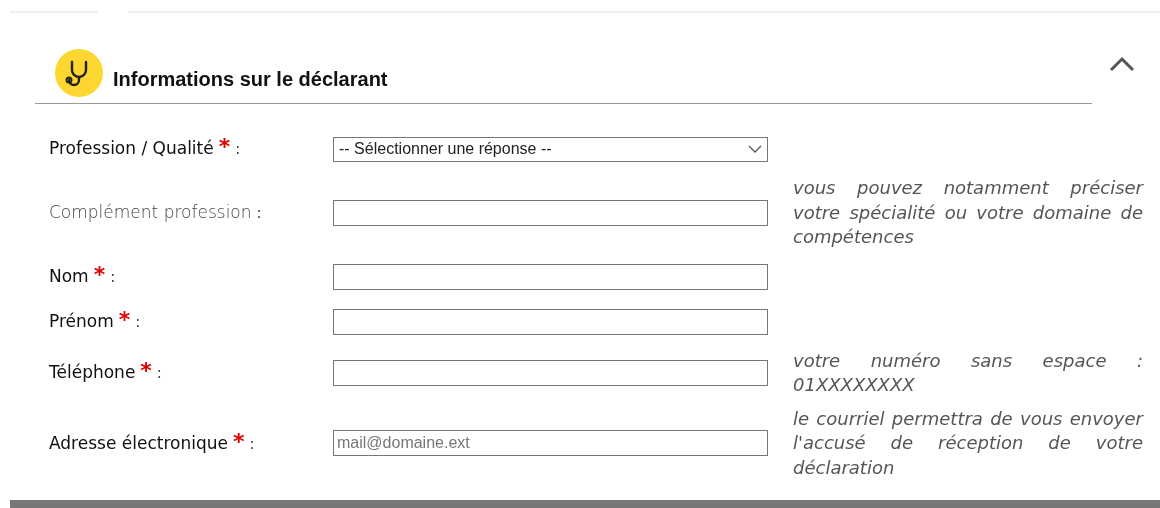  What do you see at coordinates (92, 373) in the screenshot?
I see `field-label: Téléphone` at bounding box center [92, 373].